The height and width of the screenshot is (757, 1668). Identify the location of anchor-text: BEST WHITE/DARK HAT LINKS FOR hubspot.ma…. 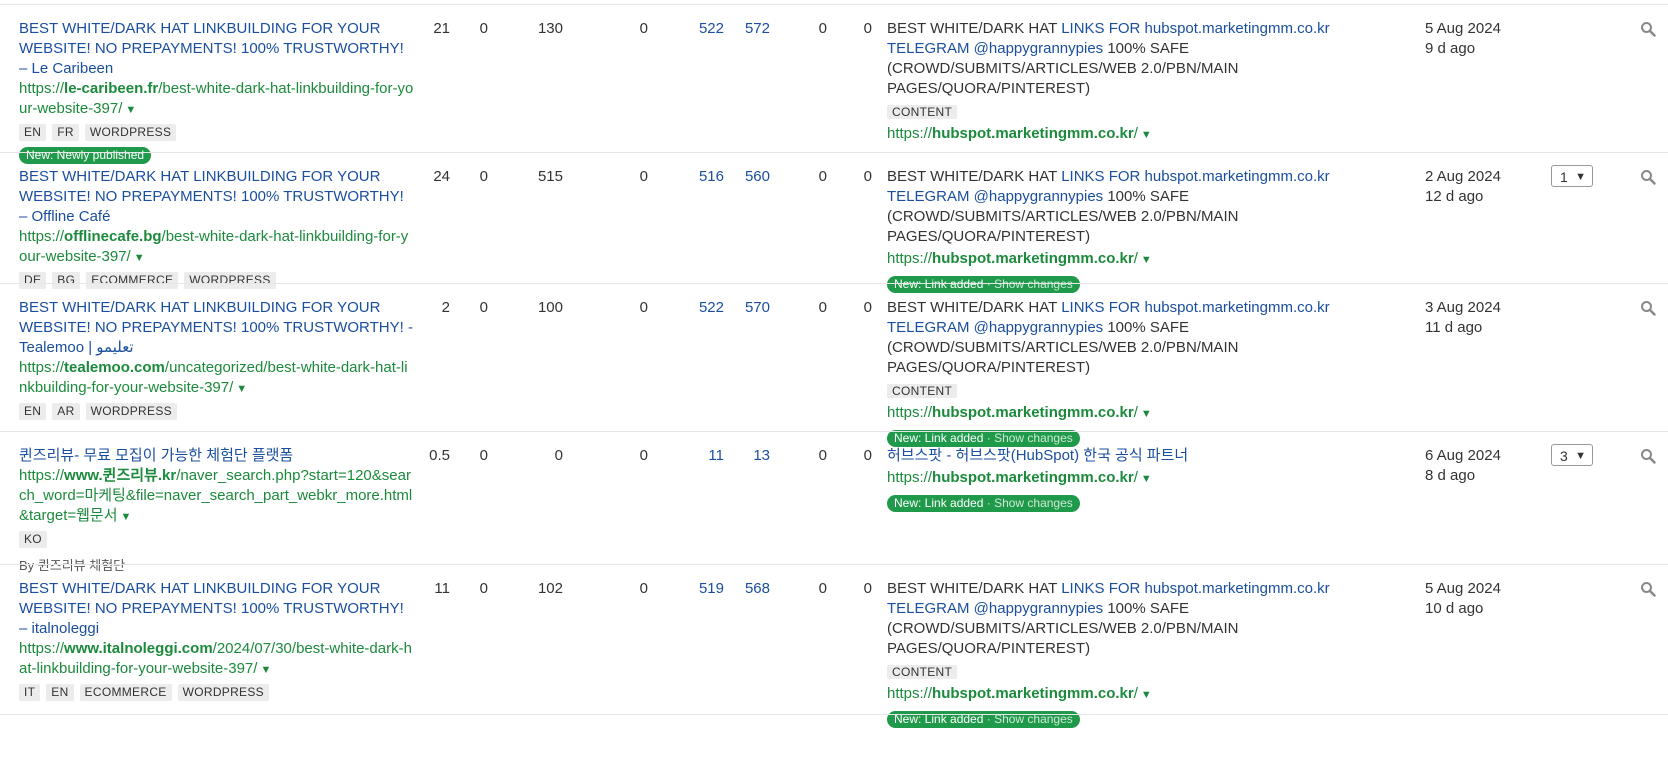
(1122, 338).